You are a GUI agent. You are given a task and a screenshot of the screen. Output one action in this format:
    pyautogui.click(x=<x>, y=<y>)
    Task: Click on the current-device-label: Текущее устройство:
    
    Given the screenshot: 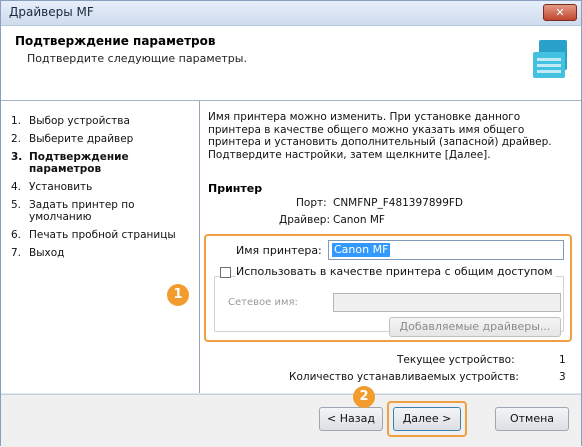 What is the action you would take?
    pyautogui.click(x=456, y=360)
    